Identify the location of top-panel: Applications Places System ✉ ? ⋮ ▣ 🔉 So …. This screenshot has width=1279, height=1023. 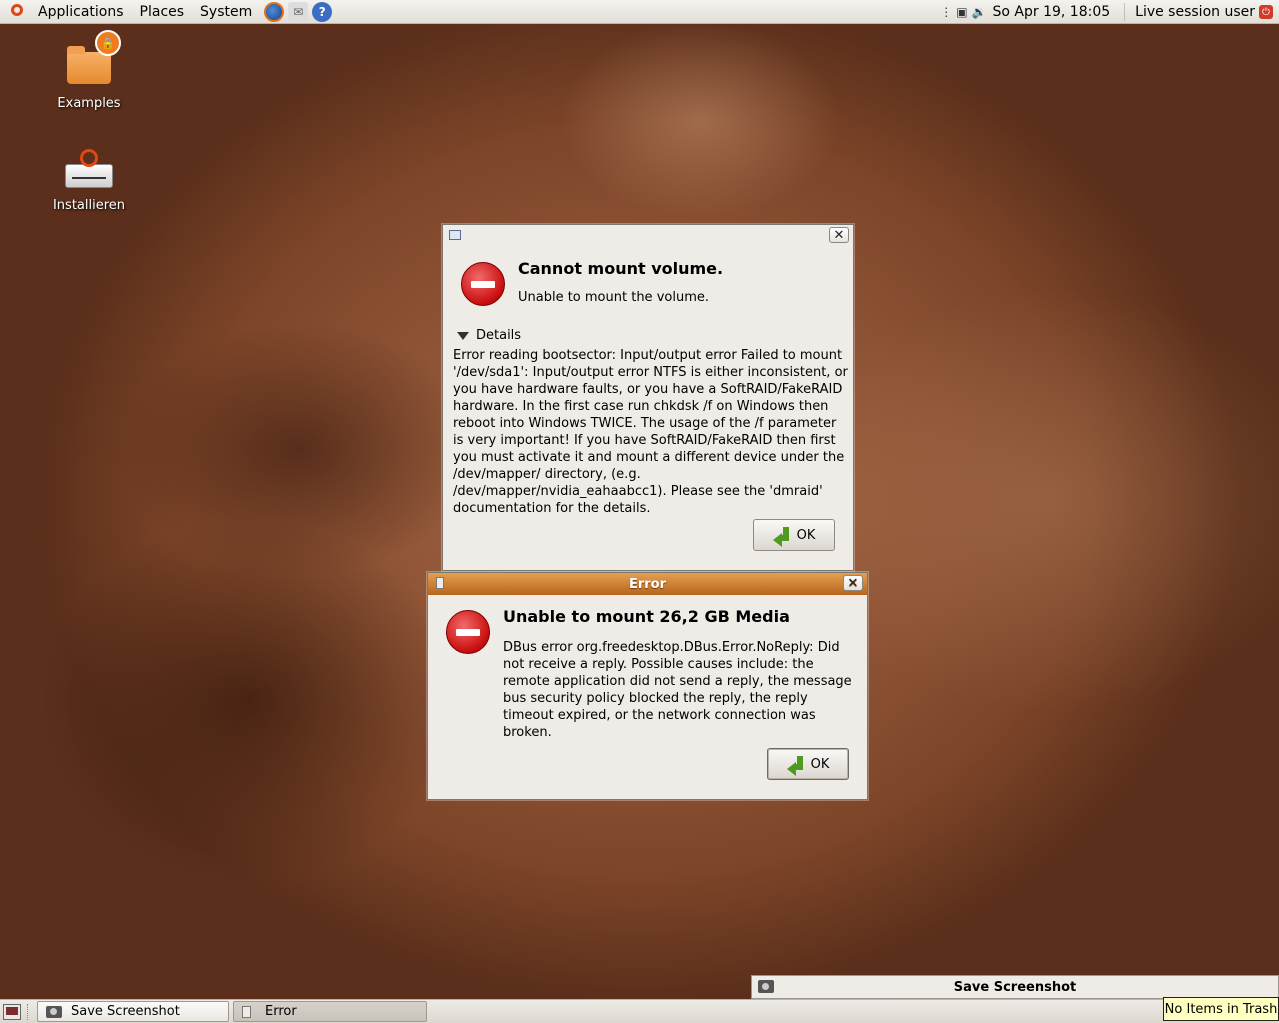
(639, 12).